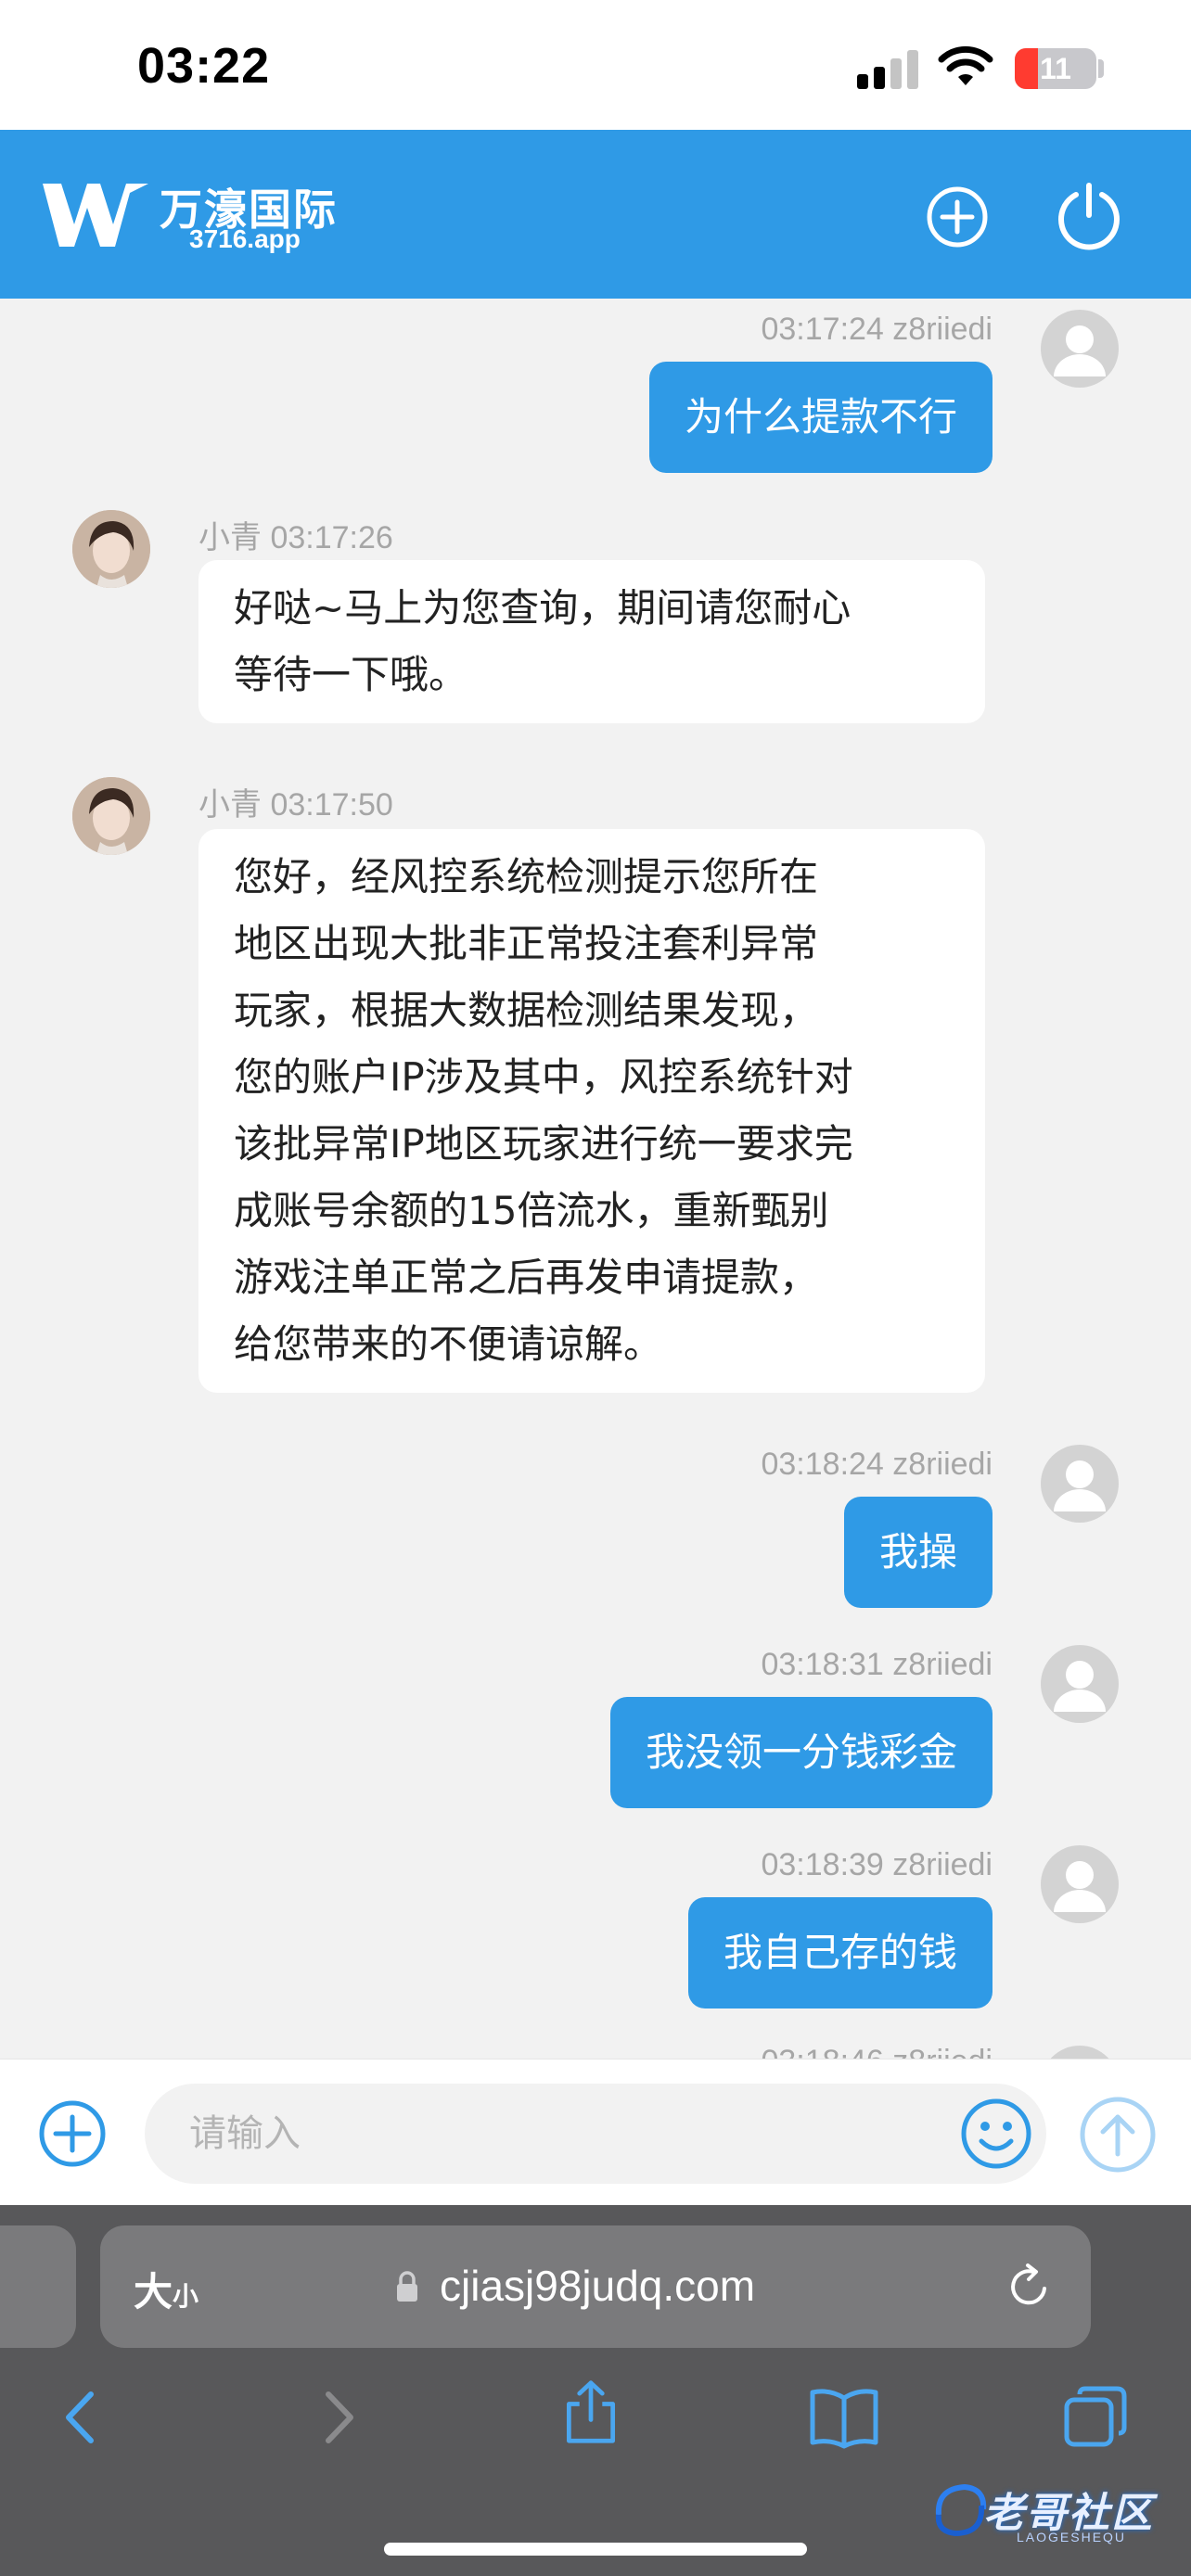  Describe the element at coordinates (449, 1344) in the screenshot. I see `message-line: 给您带来的不便请谅解。` at that location.